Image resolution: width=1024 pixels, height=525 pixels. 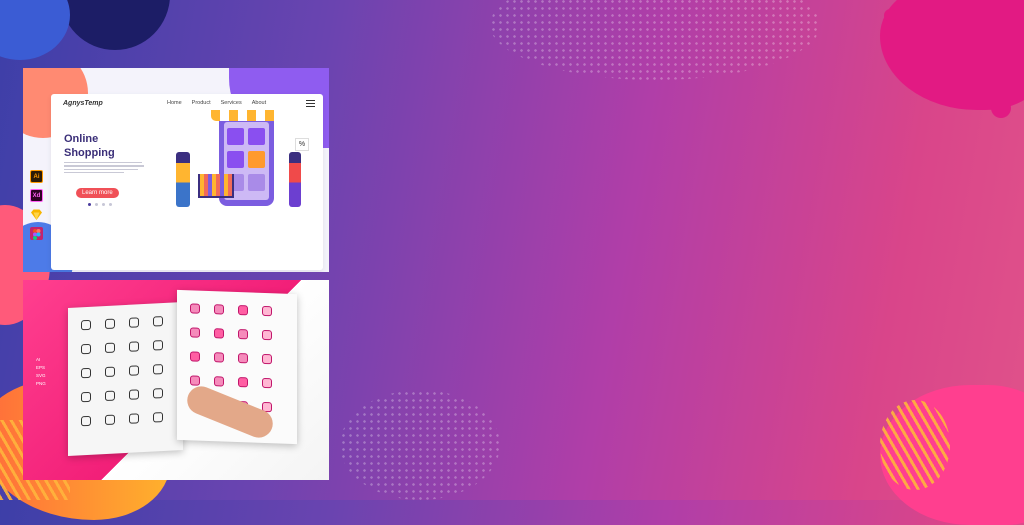 I want to click on discount-tag: %, so click(x=302, y=144).